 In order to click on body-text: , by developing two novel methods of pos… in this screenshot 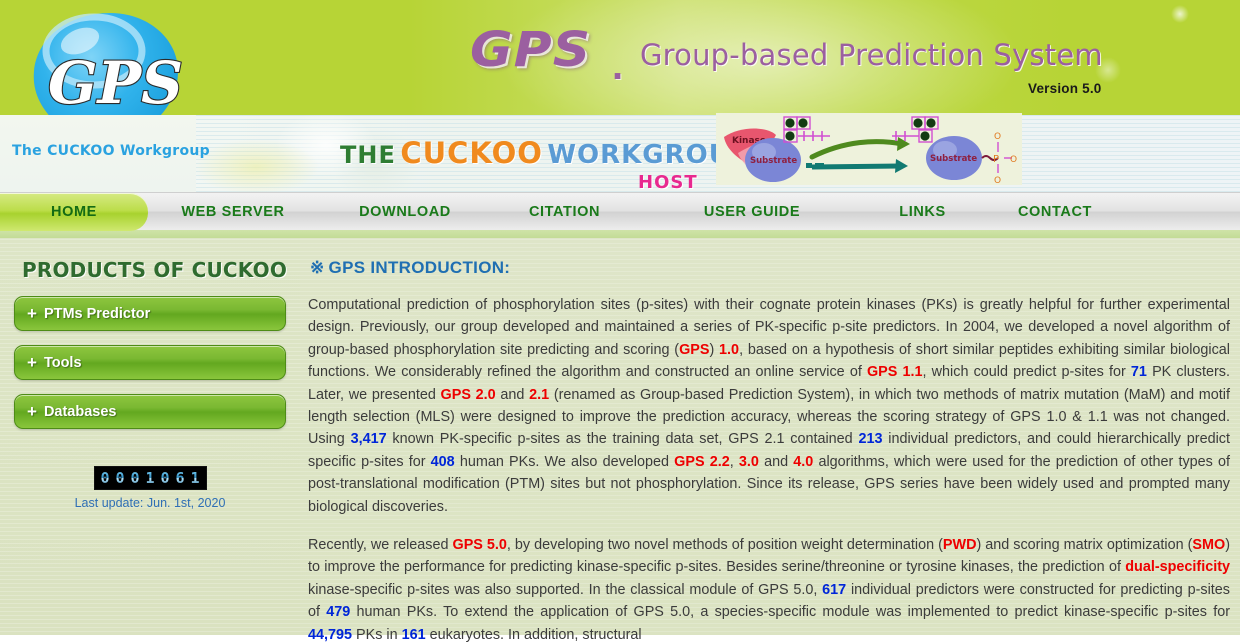, I will do `click(724, 545)`.